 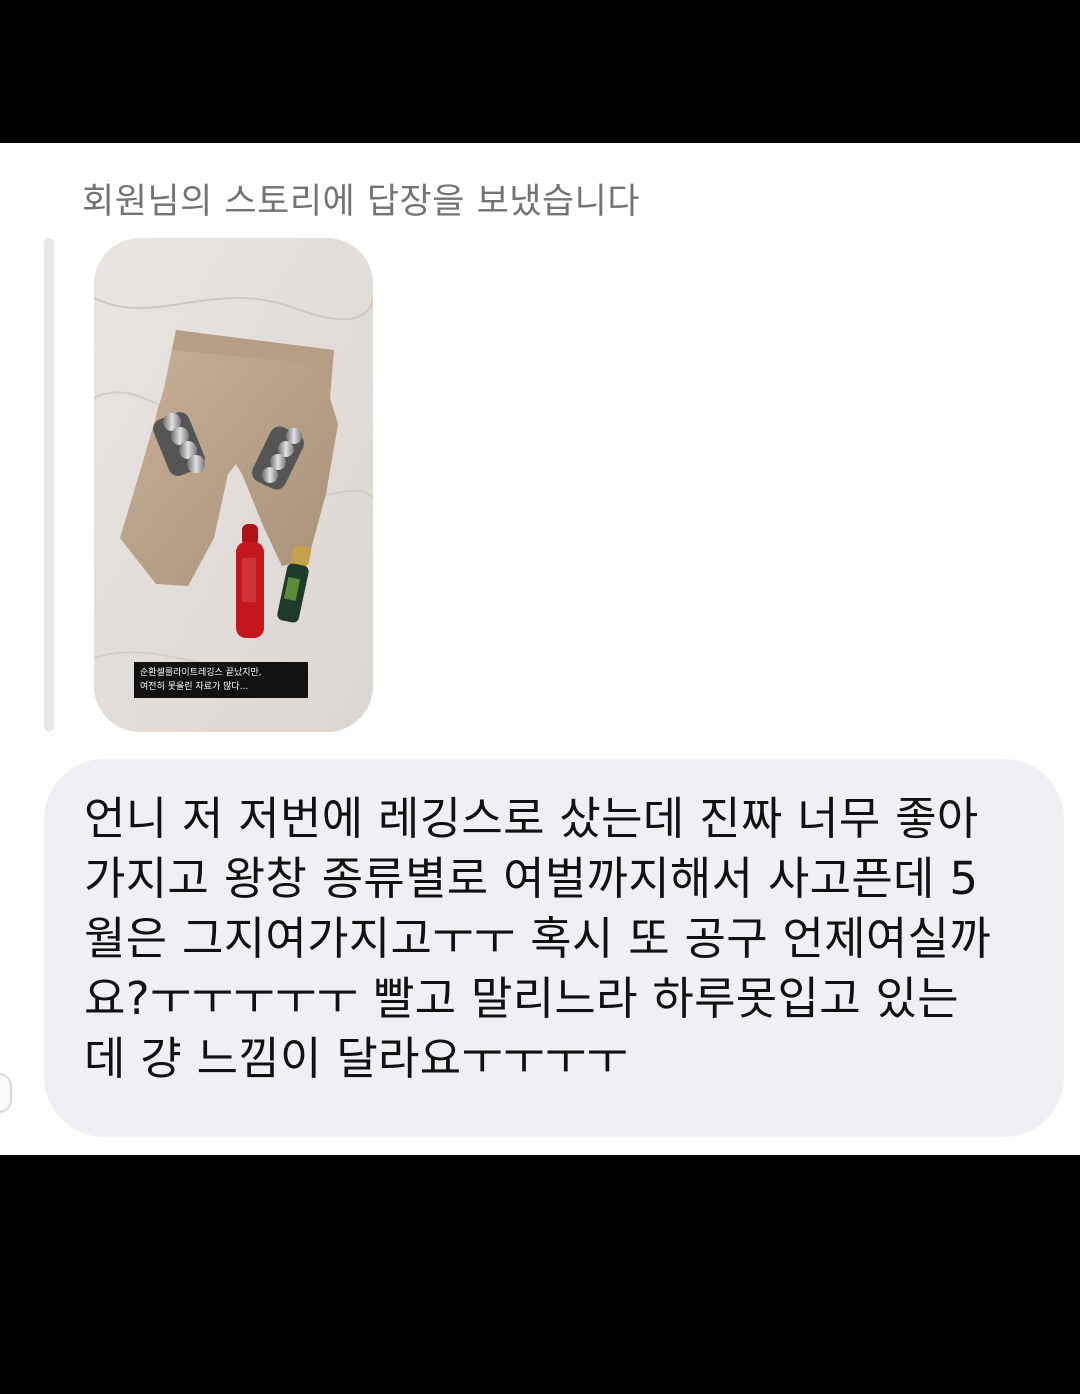 What do you see at coordinates (201, 673) in the screenshot?
I see `story-caption-line-1: 순환셀룰라이트레깅스 끝났지만,` at bounding box center [201, 673].